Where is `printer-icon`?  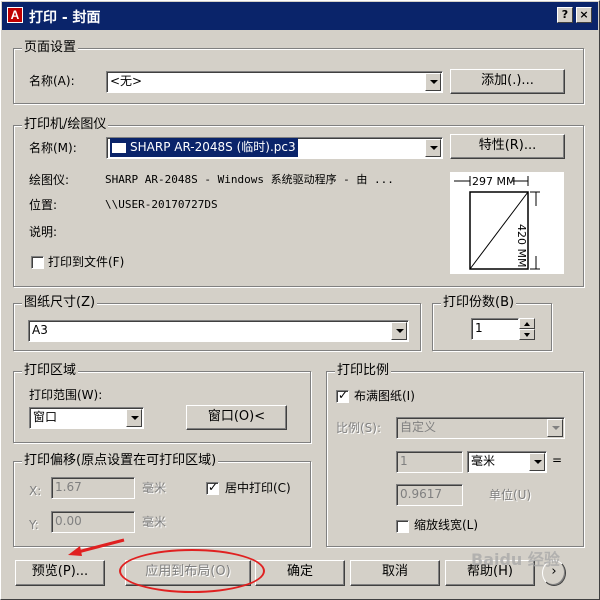
printer-icon is located at coordinates (119, 147).